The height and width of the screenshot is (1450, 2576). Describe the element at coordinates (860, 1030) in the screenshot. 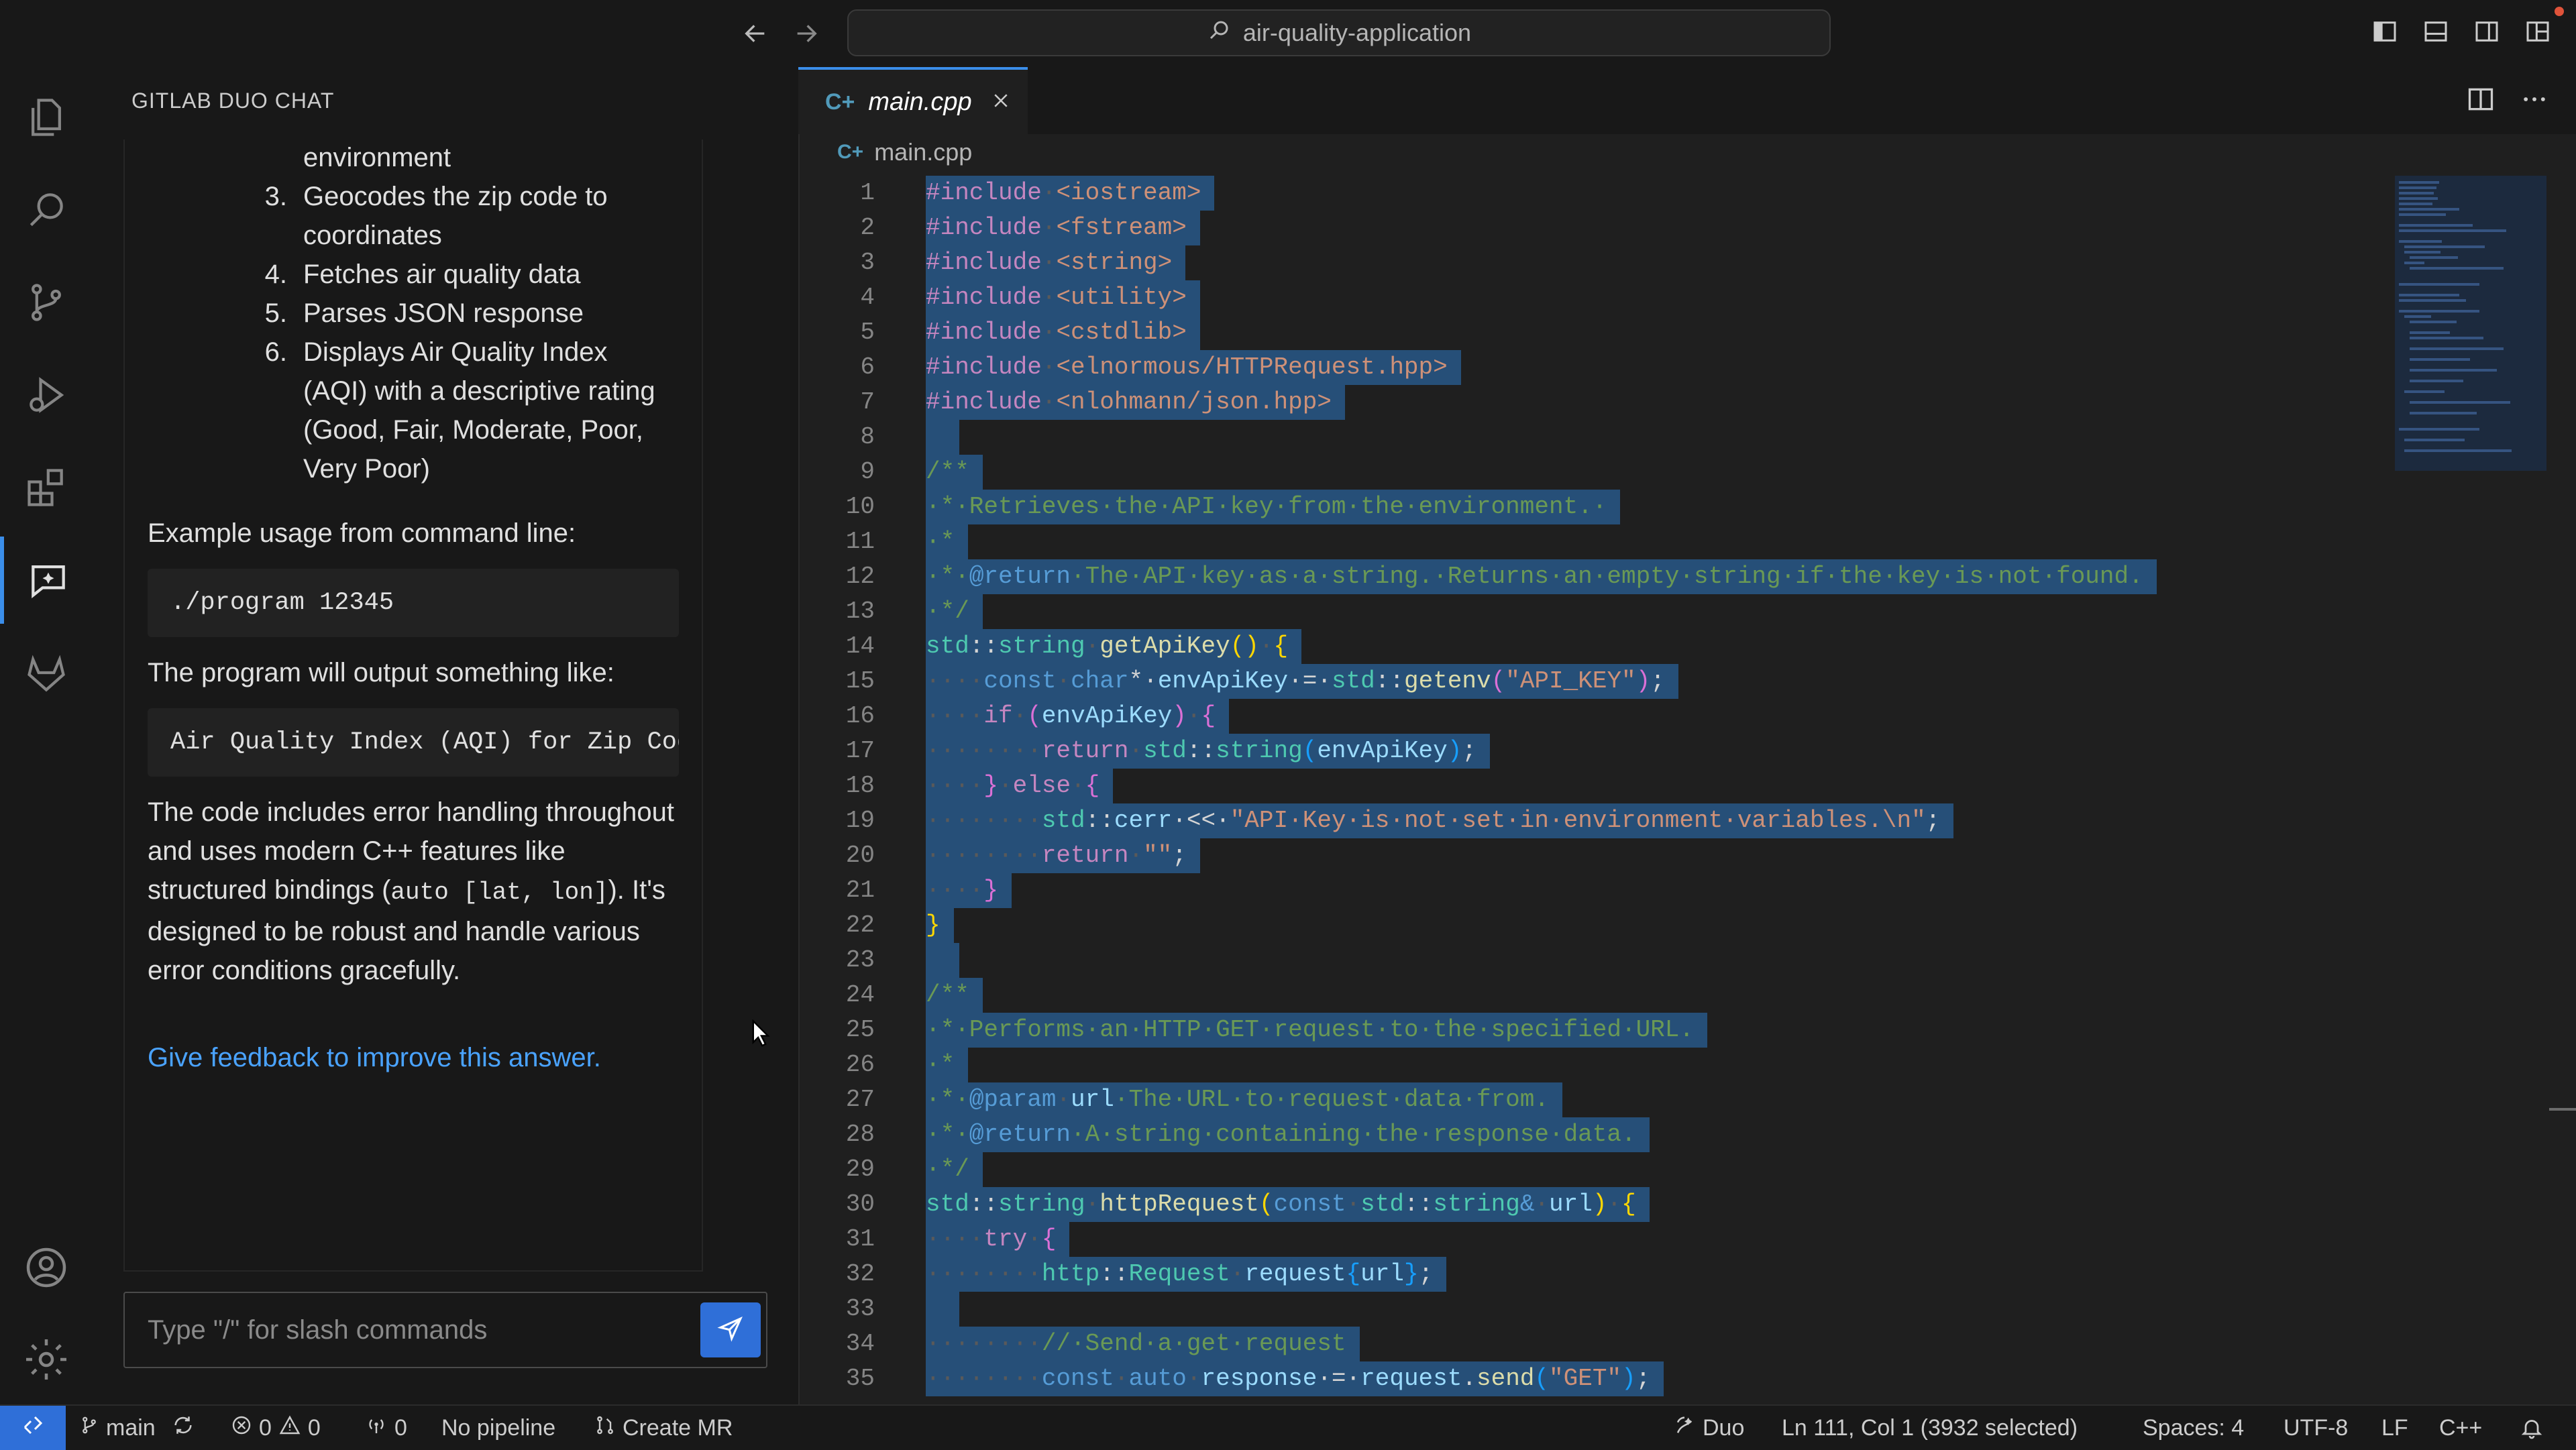

I see `line-number: 25` at that location.